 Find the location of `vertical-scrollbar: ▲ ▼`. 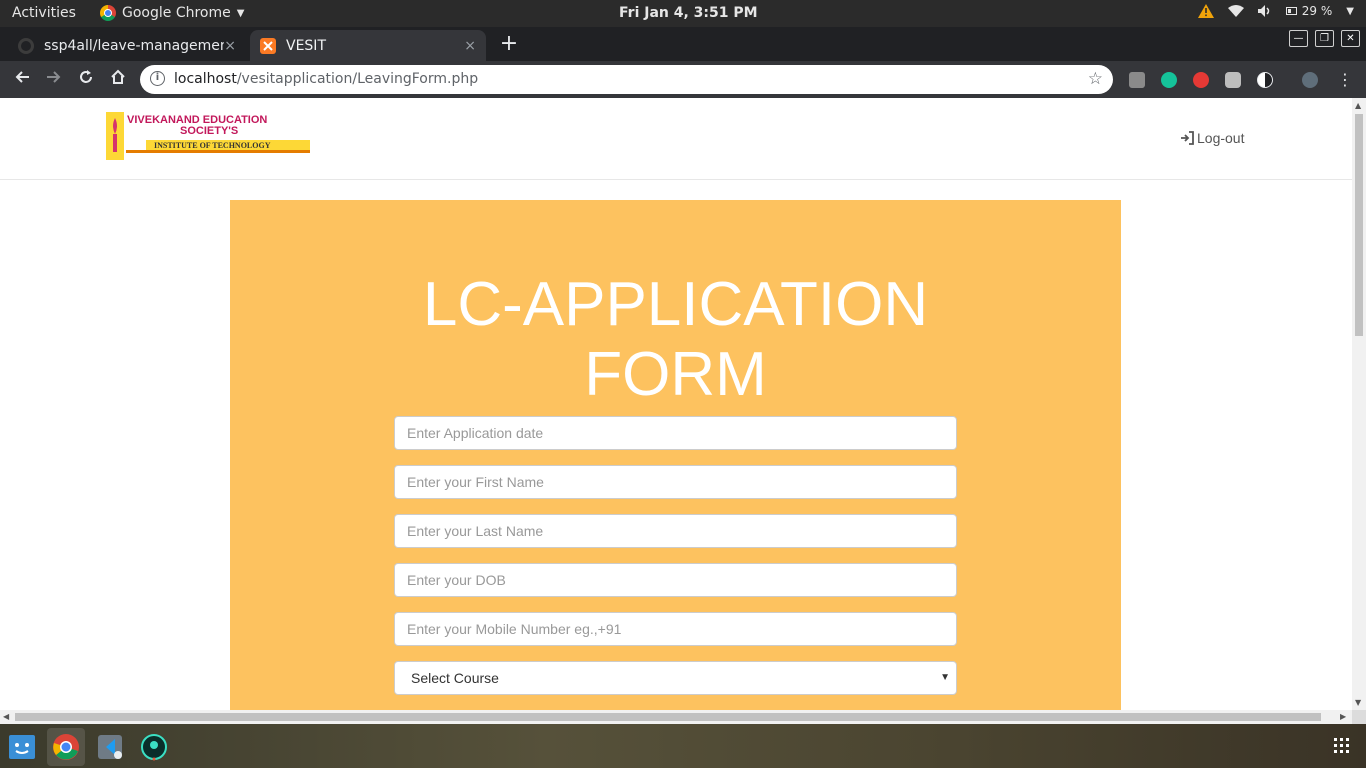

vertical-scrollbar: ▲ ▼ is located at coordinates (1359, 404).